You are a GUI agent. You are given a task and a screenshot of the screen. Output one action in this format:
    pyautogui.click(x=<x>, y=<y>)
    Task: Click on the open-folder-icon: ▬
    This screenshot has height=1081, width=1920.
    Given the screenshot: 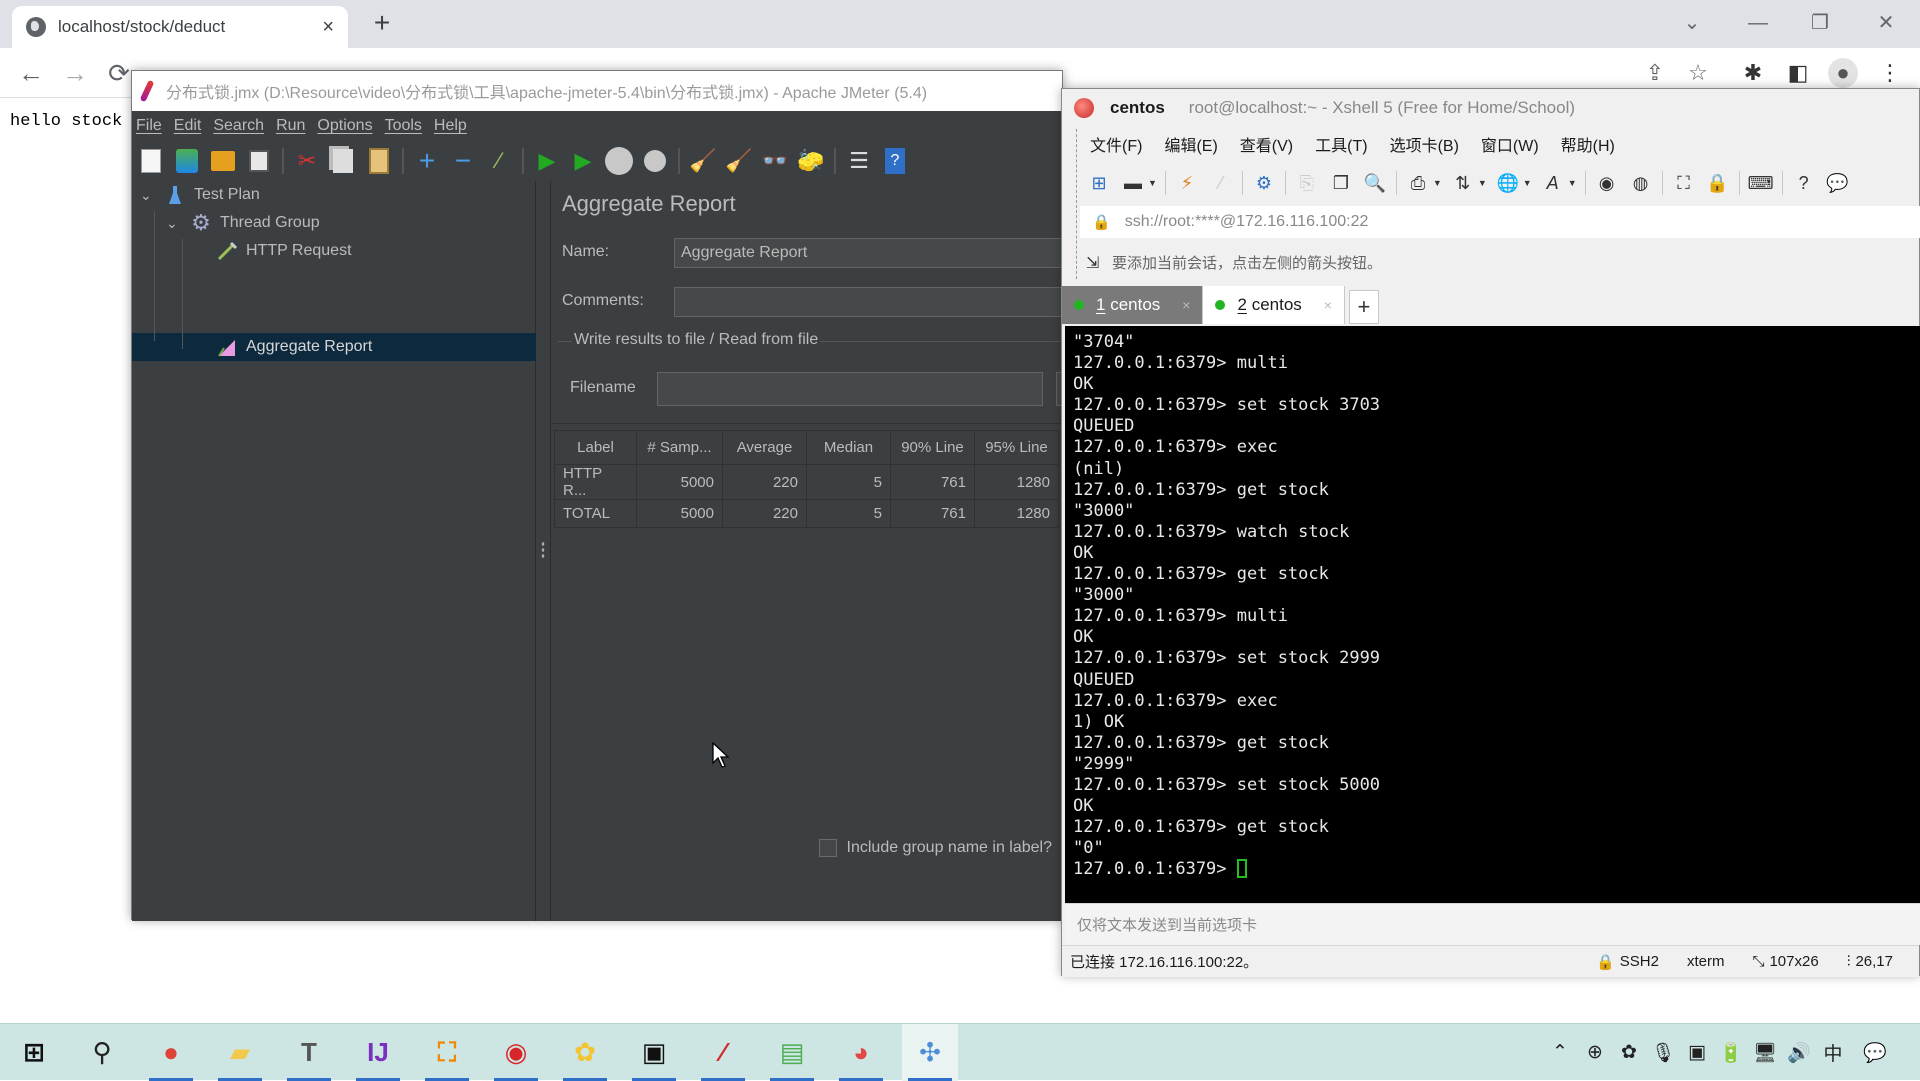 What is the action you would take?
    pyautogui.click(x=1133, y=183)
    